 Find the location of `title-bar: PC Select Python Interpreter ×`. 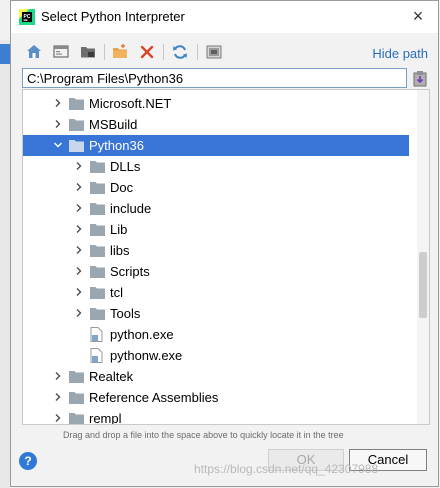

title-bar: PC Select Python Interpreter × is located at coordinates (224, 17).